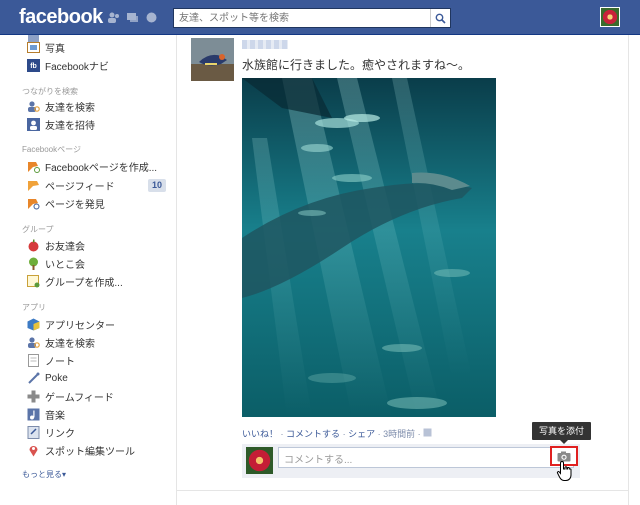  Describe the element at coordinates (176, 270) in the screenshot. I see `feed-divider` at that location.